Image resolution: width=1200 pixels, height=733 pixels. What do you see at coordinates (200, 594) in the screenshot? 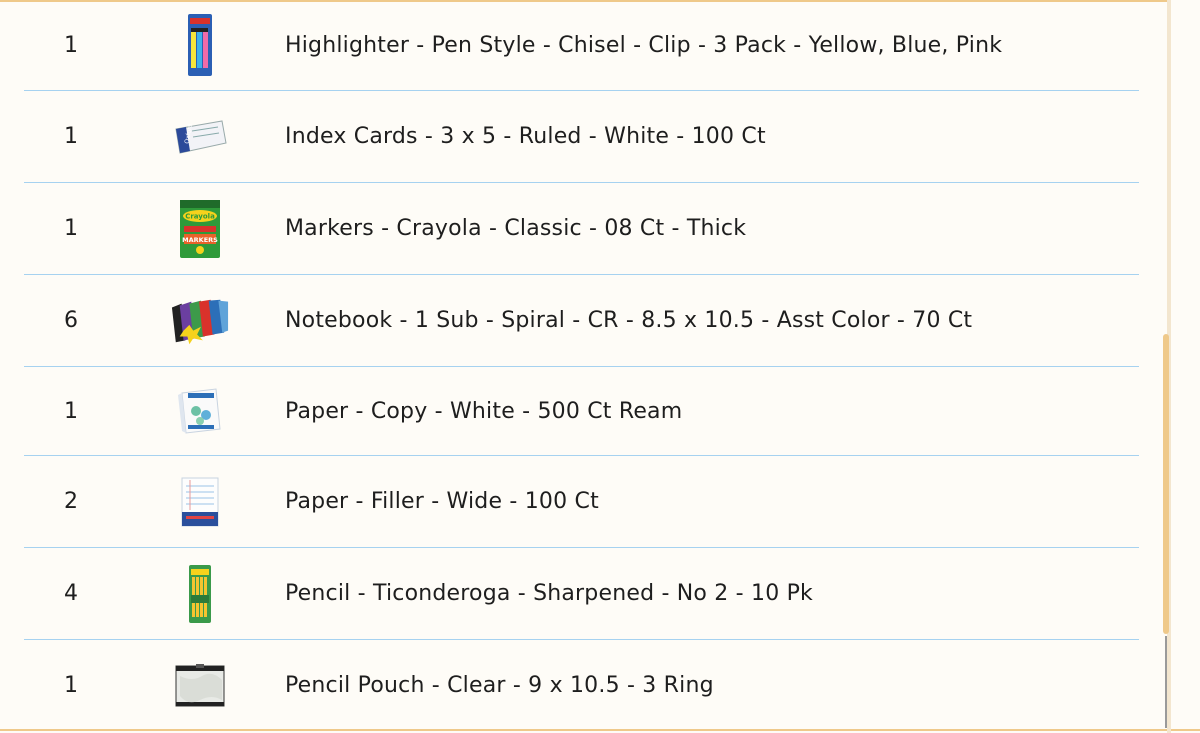
I see `ticonderoga-pencils-image` at bounding box center [200, 594].